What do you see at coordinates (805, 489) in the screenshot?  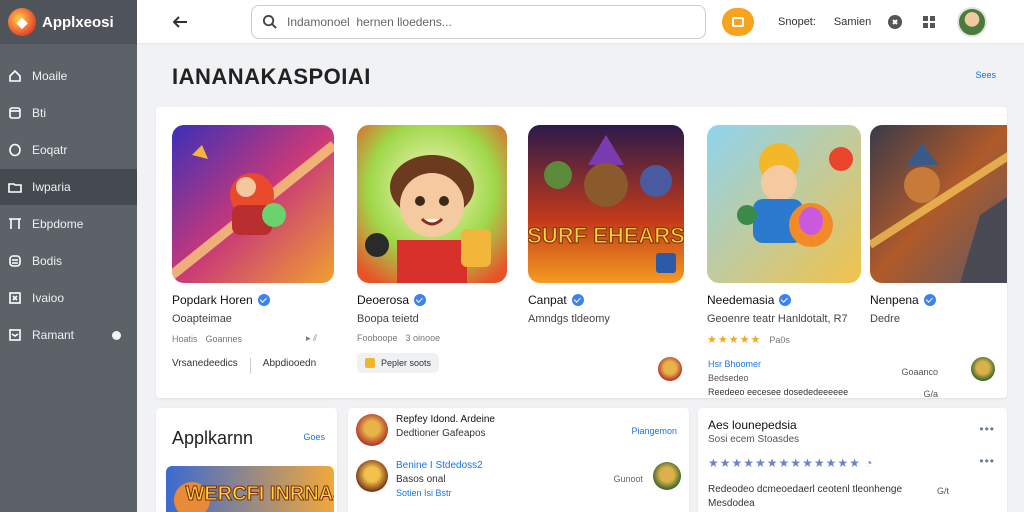 I see `review-line: Redeodeo dcmeoedaerl ceotenl tleonhenge` at bounding box center [805, 489].